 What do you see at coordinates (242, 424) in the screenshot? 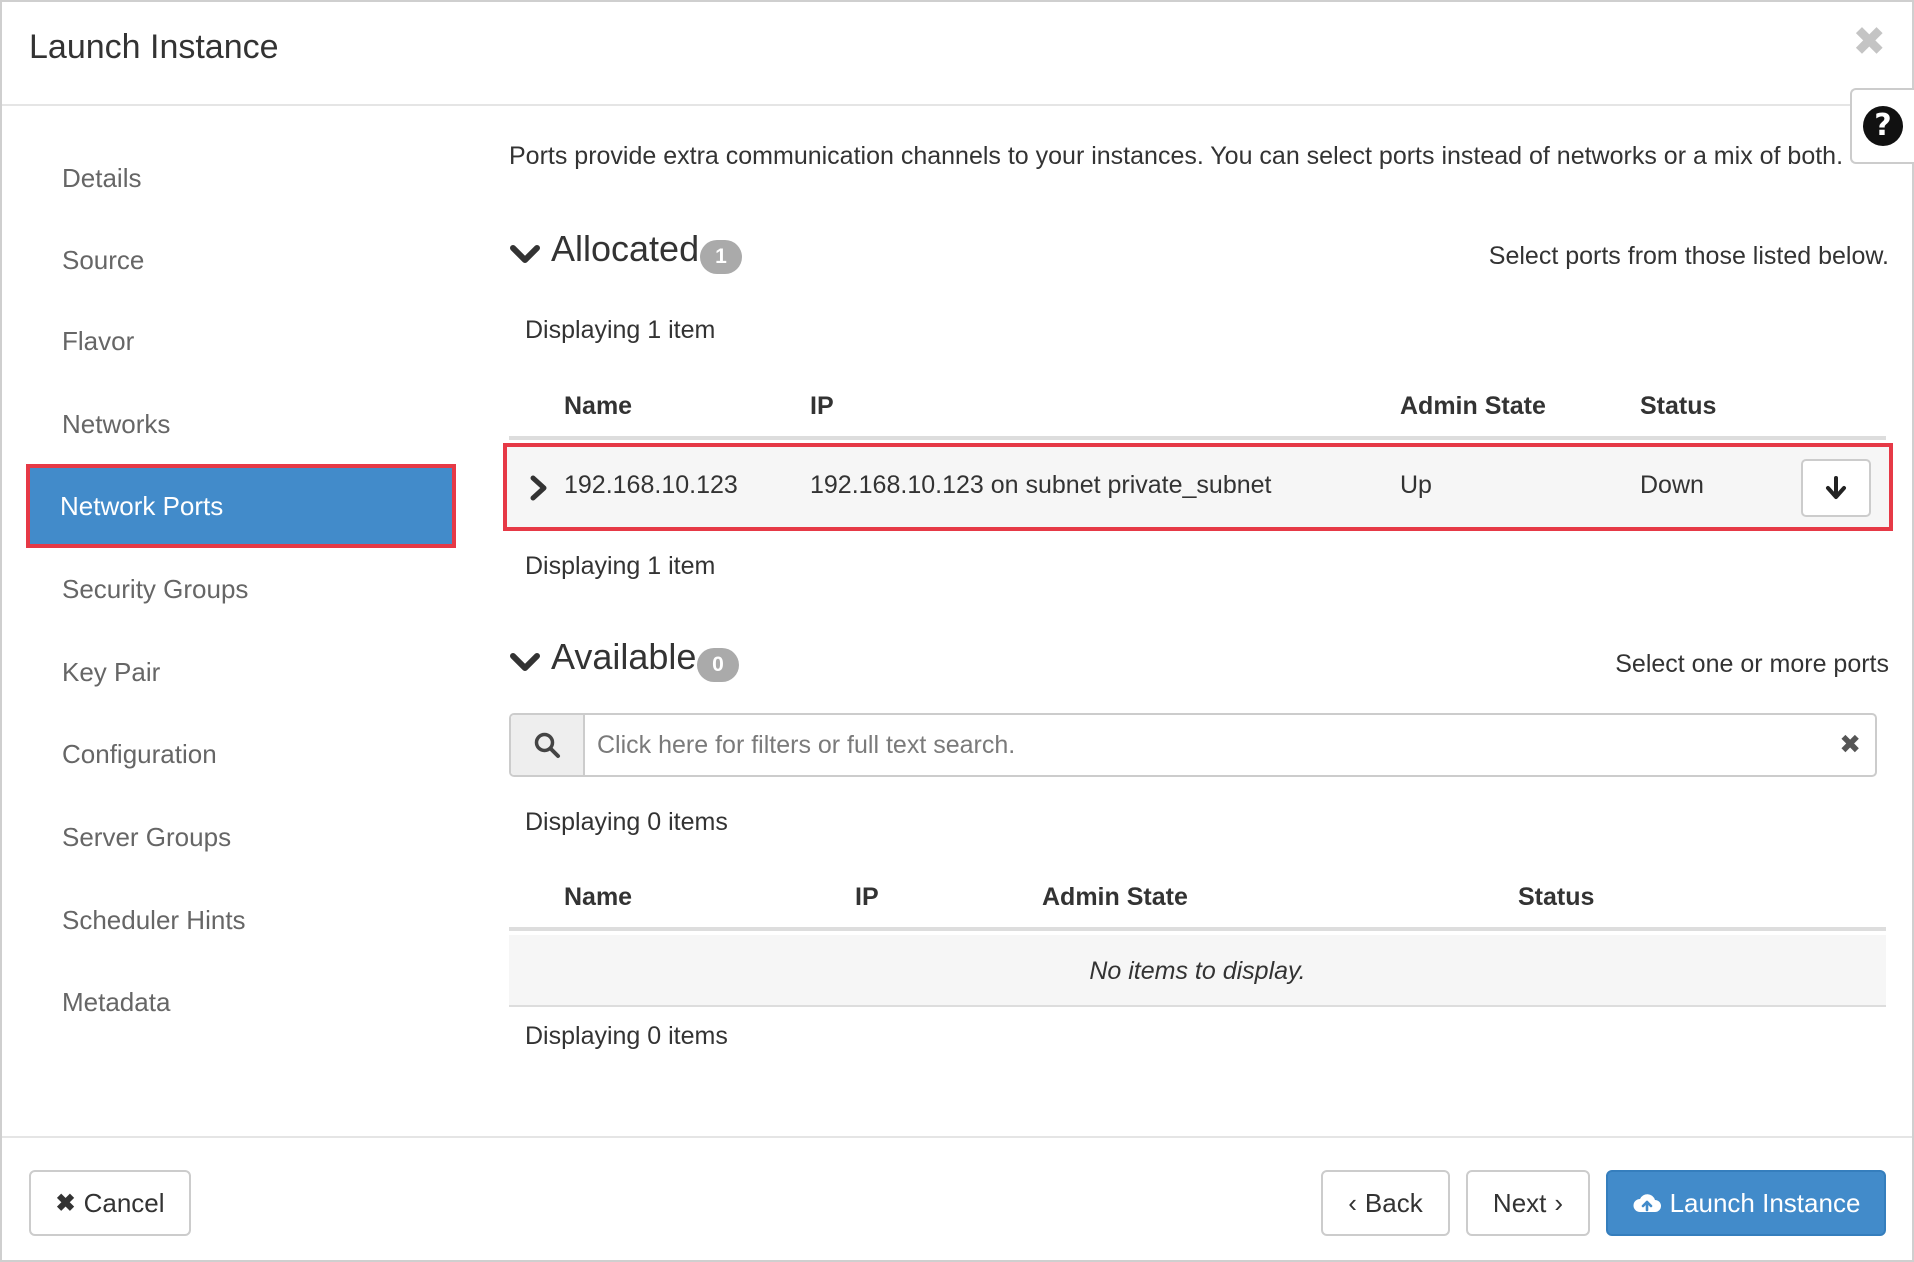
I see `sidebar-item-networks: Networks` at bounding box center [242, 424].